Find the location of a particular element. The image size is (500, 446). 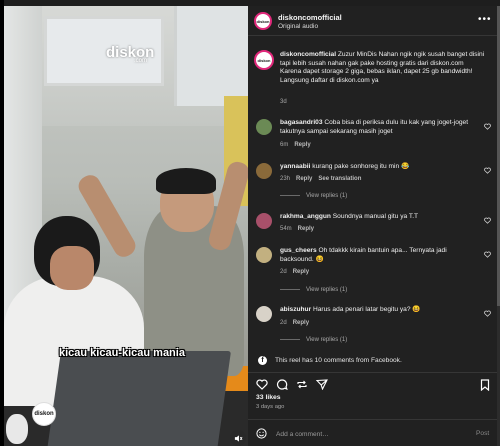

comment-time: 54m is located at coordinates (286, 229).